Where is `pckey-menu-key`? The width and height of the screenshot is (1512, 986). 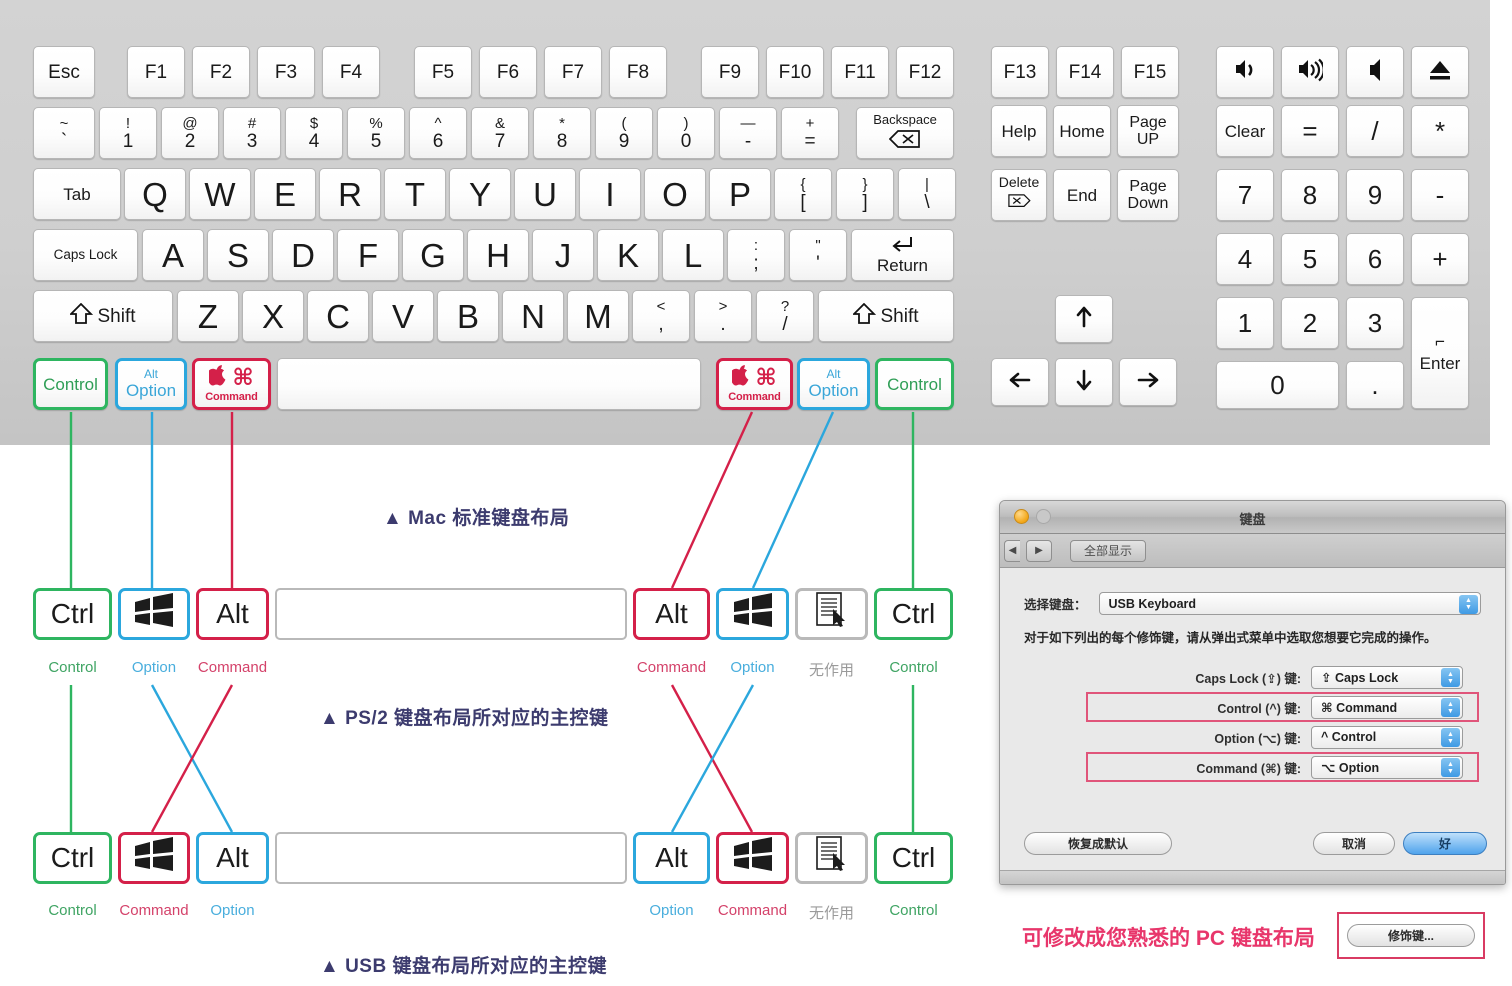
pckey-menu-key is located at coordinates (831, 614).